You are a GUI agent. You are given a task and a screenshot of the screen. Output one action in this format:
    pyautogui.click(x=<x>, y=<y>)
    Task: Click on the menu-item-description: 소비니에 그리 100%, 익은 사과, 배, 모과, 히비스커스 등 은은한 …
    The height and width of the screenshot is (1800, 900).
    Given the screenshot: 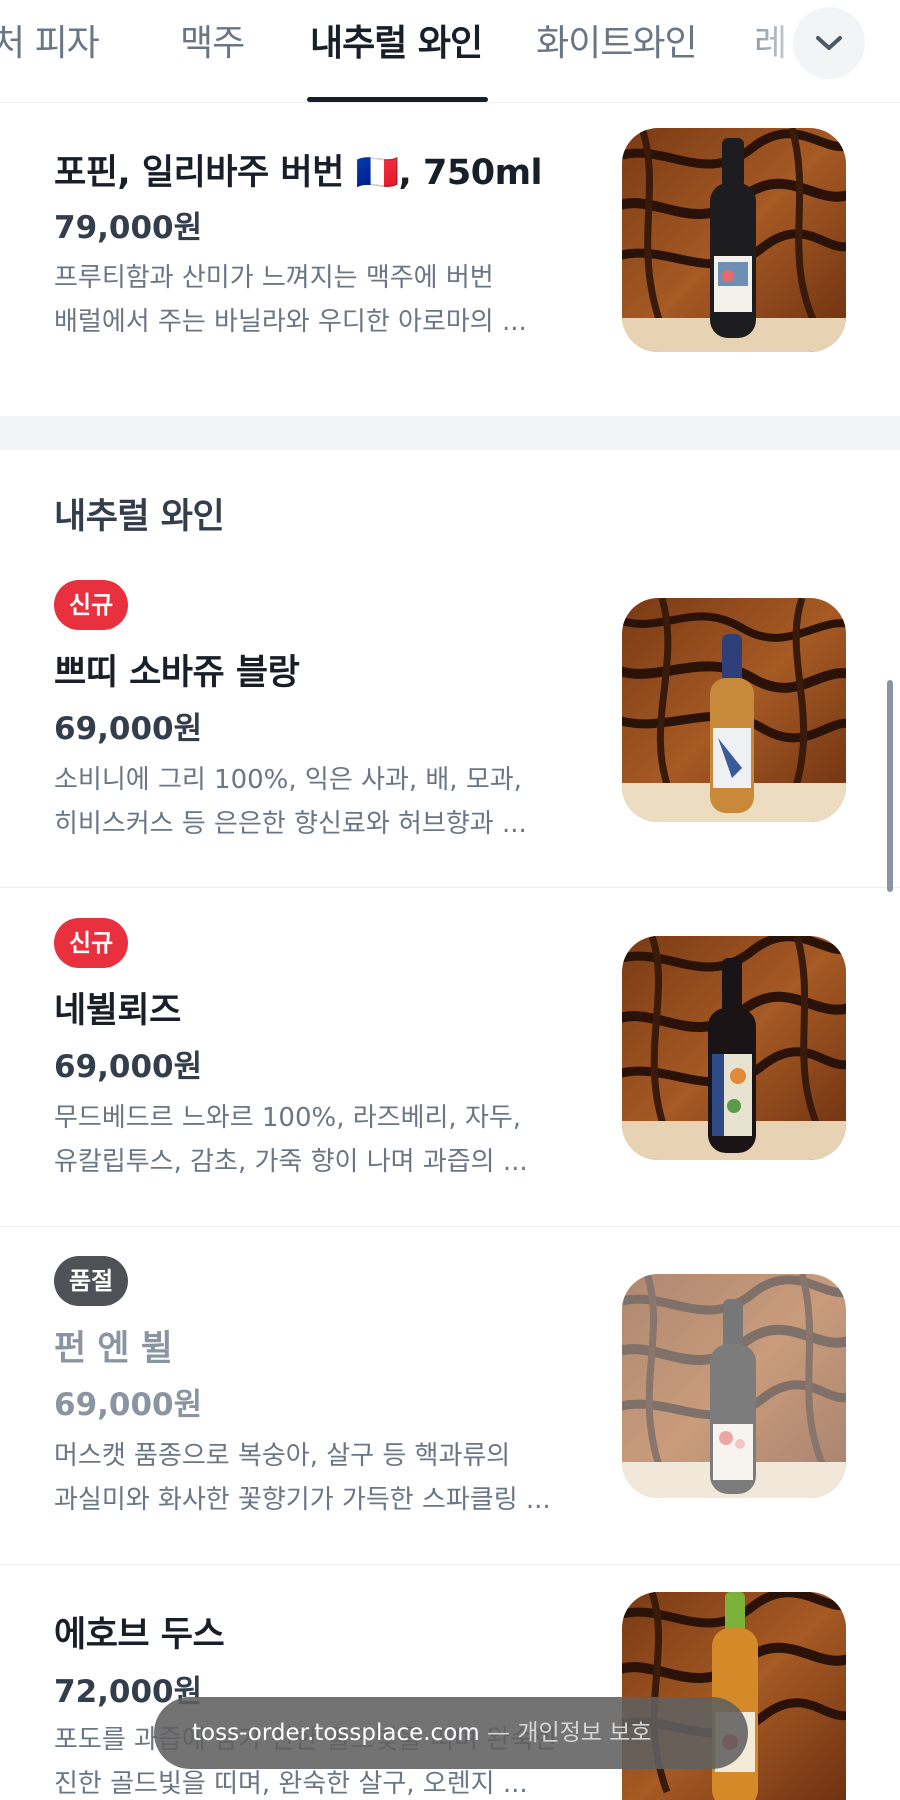 What is the action you would take?
    pyautogui.click(x=290, y=802)
    